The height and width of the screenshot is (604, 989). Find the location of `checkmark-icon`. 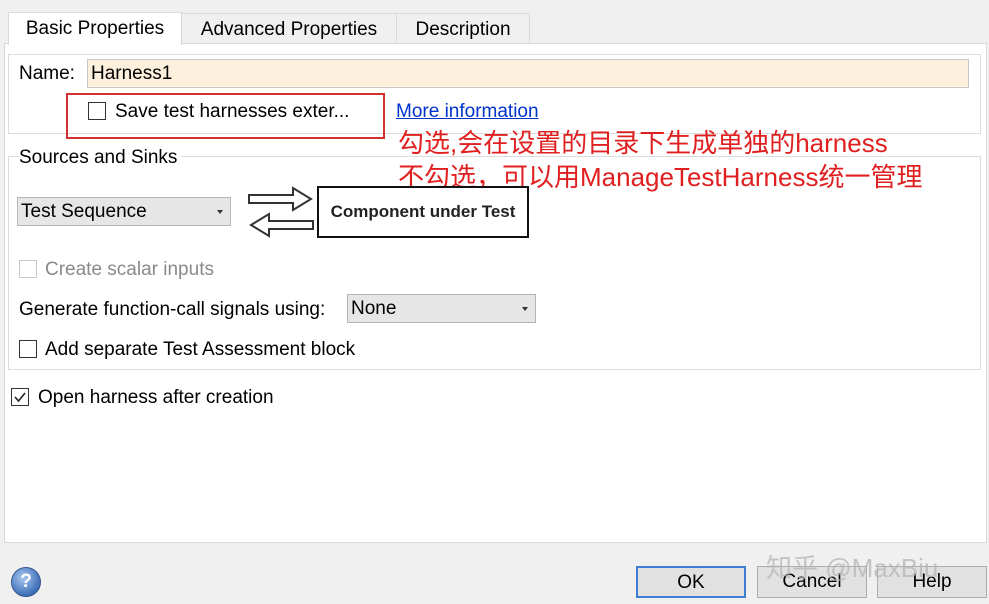

checkmark-icon is located at coordinates (20, 397).